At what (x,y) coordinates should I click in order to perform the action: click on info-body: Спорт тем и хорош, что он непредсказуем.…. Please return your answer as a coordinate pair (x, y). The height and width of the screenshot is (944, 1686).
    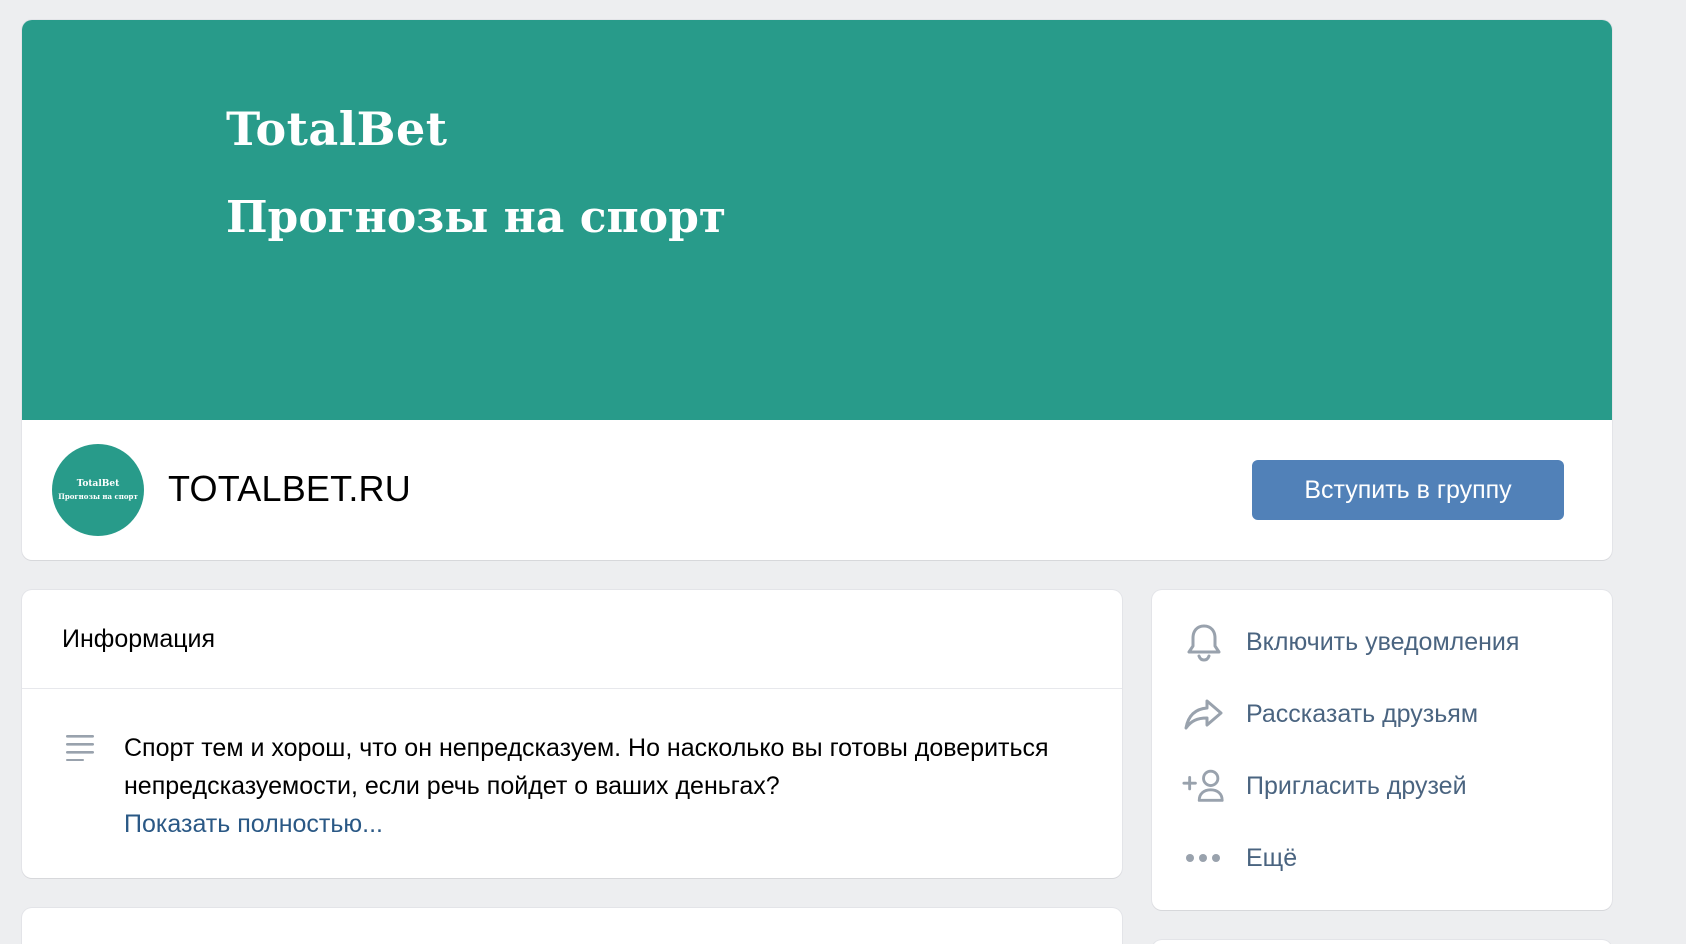
    Looking at the image, I should click on (572, 766).